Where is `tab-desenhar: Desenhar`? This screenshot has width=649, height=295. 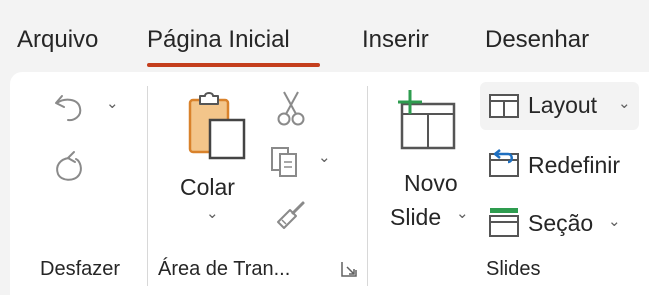
tab-desenhar: Desenhar is located at coordinates (537, 40).